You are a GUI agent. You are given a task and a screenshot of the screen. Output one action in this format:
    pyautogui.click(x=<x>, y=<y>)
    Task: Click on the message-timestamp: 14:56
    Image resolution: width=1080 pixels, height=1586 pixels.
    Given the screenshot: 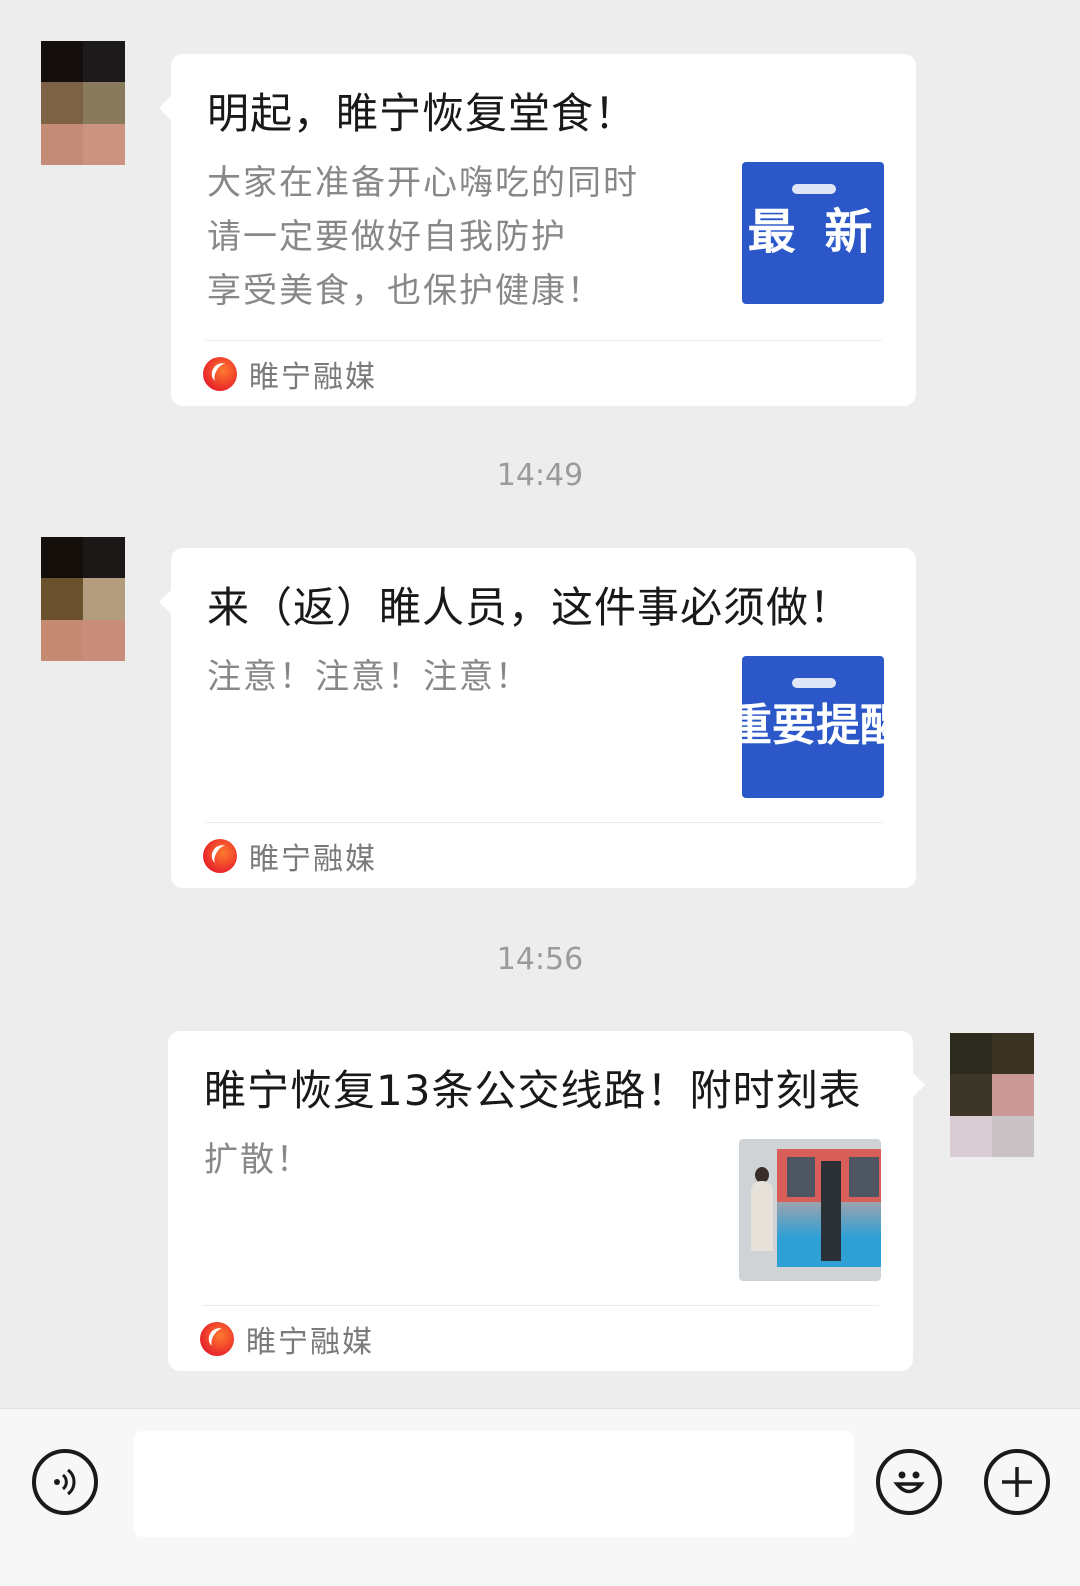 What is the action you would take?
    pyautogui.click(x=540, y=959)
    